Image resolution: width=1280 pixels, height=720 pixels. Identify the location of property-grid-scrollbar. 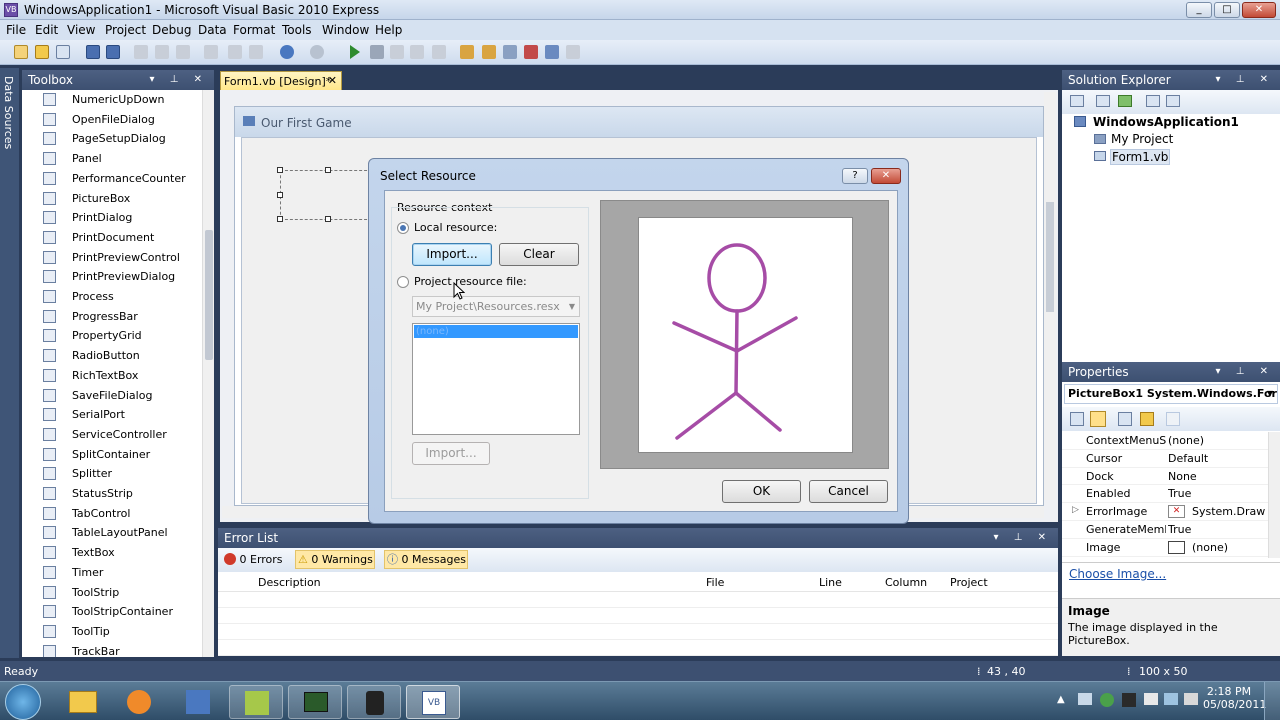
(1274, 495).